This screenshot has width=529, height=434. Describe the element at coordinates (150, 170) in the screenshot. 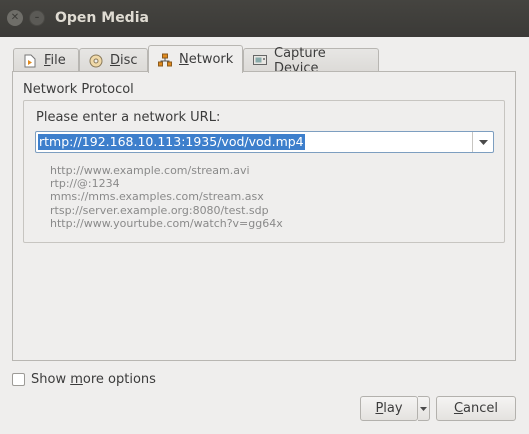

I see `url-example: http://www.example.com/stream.avi` at that location.